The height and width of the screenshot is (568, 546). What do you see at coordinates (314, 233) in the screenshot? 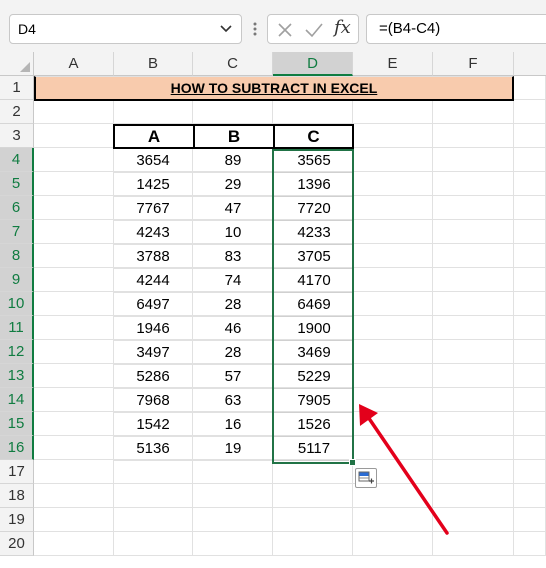
I see `table-cell-value-c: 4233` at bounding box center [314, 233].